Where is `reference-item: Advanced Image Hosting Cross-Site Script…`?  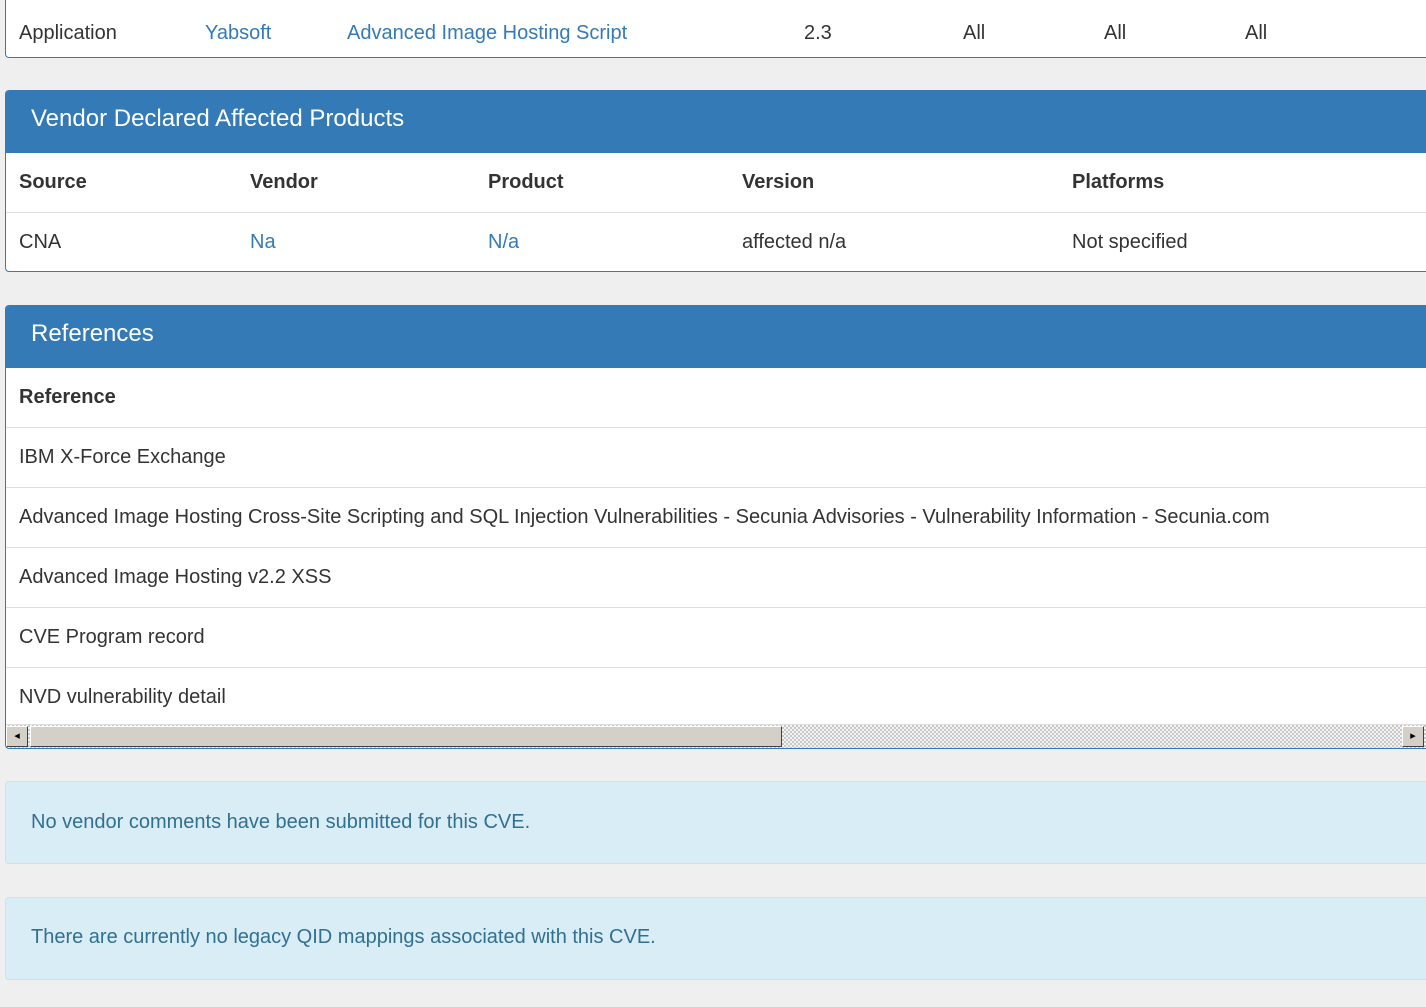
reference-item: Advanced Image Hosting Cross-Site Script… is located at coordinates (716, 517).